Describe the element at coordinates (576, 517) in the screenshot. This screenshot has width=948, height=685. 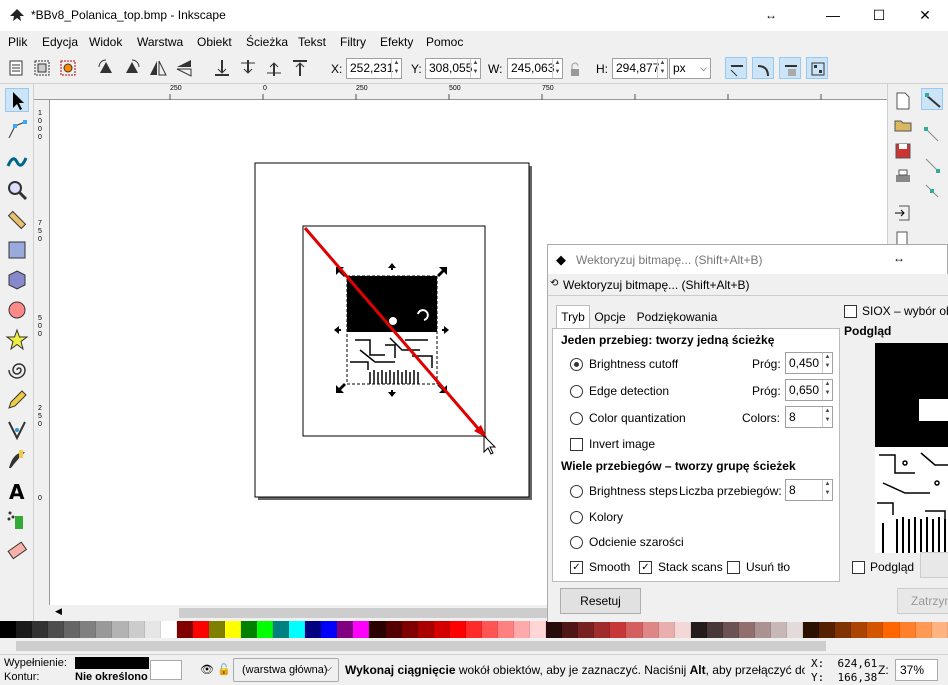
I see `radio-kolory` at that location.